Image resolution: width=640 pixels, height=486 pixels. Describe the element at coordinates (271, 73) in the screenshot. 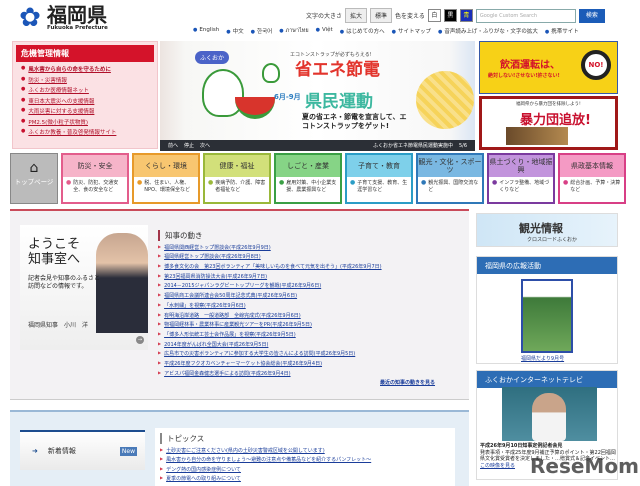

I see `mascot-small-image` at that location.